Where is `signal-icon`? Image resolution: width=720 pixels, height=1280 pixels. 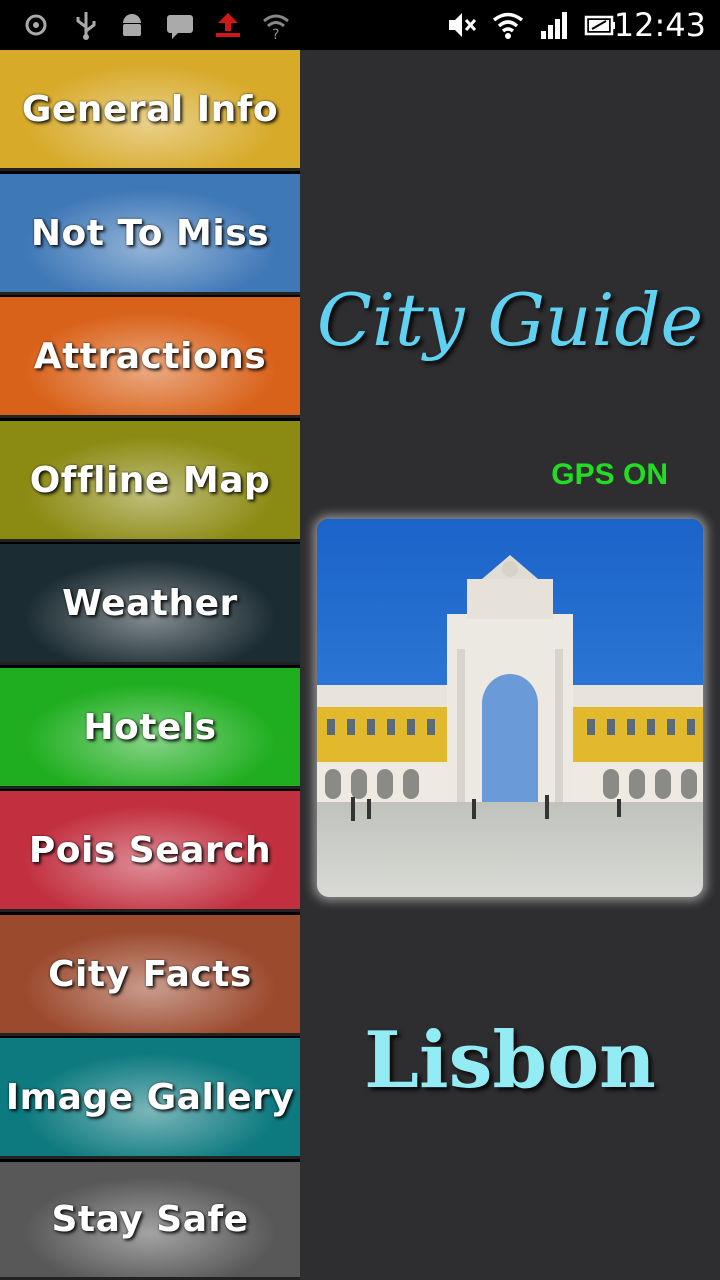
signal-icon is located at coordinates (554, 25).